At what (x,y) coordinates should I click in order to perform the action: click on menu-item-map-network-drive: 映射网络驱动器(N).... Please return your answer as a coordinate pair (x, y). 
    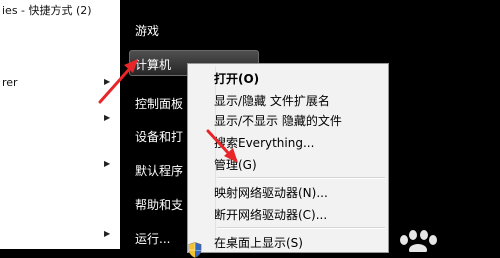
    Looking at the image, I should click on (288, 191).